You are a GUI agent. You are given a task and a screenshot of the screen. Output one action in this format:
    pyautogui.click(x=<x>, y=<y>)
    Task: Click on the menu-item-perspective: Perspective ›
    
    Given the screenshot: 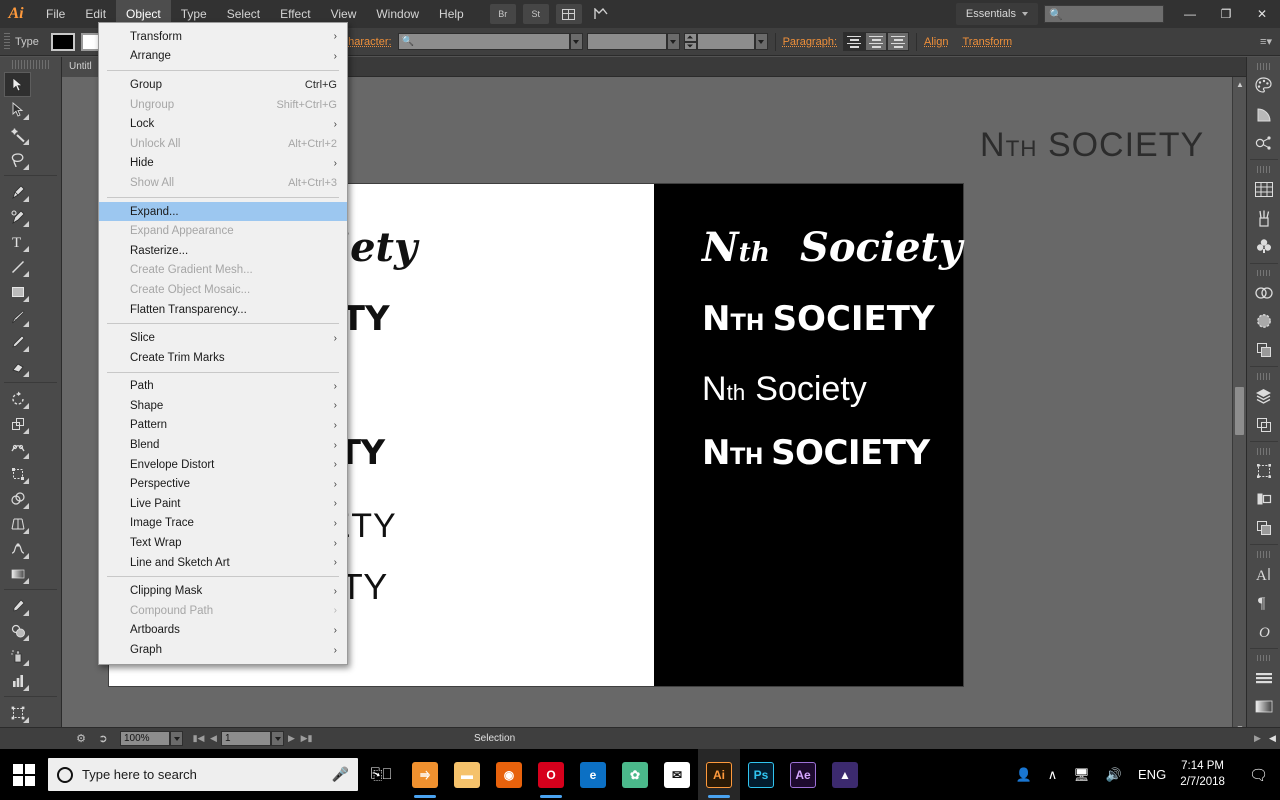 What is the action you would take?
    pyautogui.click(x=223, y=484)
    